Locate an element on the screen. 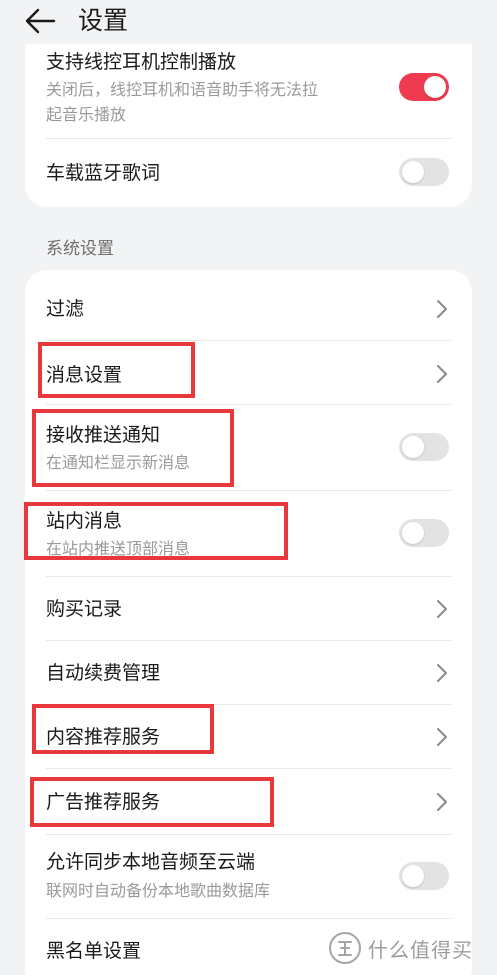 The width and height of the screenshot is (497, 975). setting-title: 车载蓝牙歌词 is located at coordinates (103, 173).